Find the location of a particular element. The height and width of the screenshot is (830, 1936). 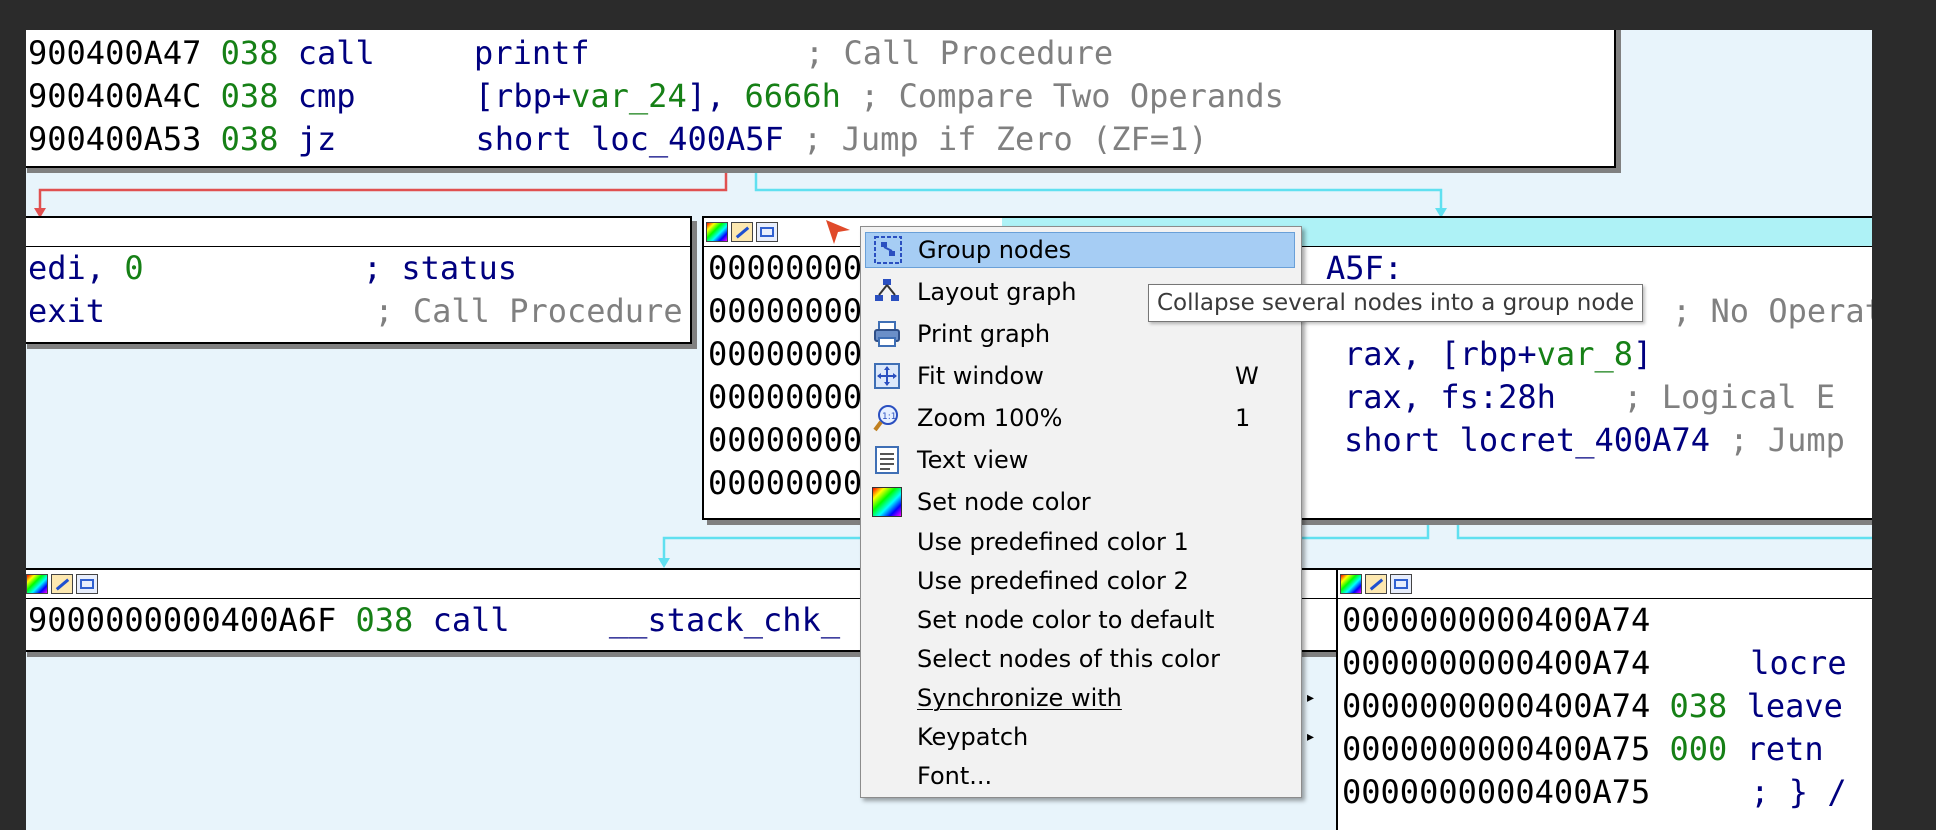

operand-link: short loc_400A5F is located at coordinates (630, 139).